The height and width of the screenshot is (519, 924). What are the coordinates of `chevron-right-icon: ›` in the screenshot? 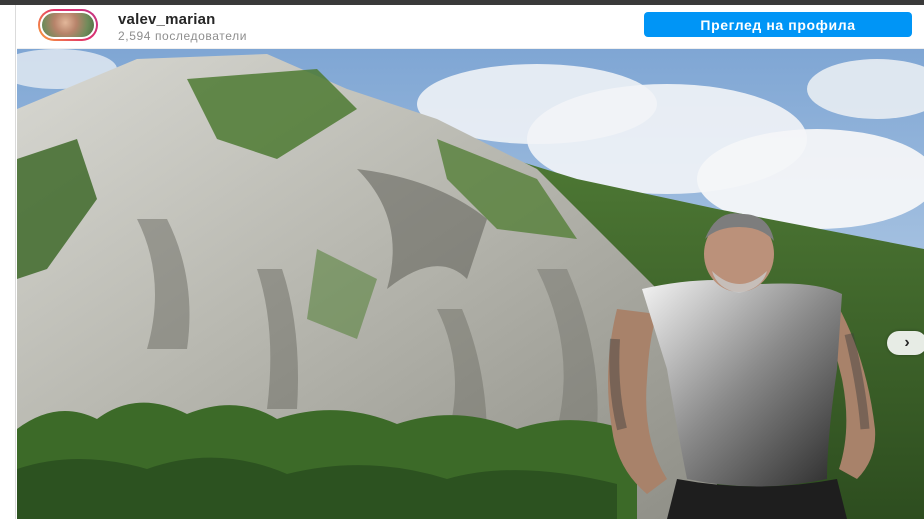 It's located at (907, 342).